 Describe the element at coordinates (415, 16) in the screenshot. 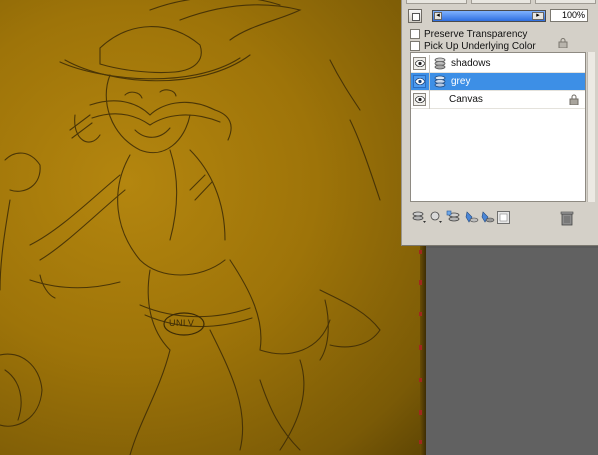

I see `layer-options-icon` at that location.